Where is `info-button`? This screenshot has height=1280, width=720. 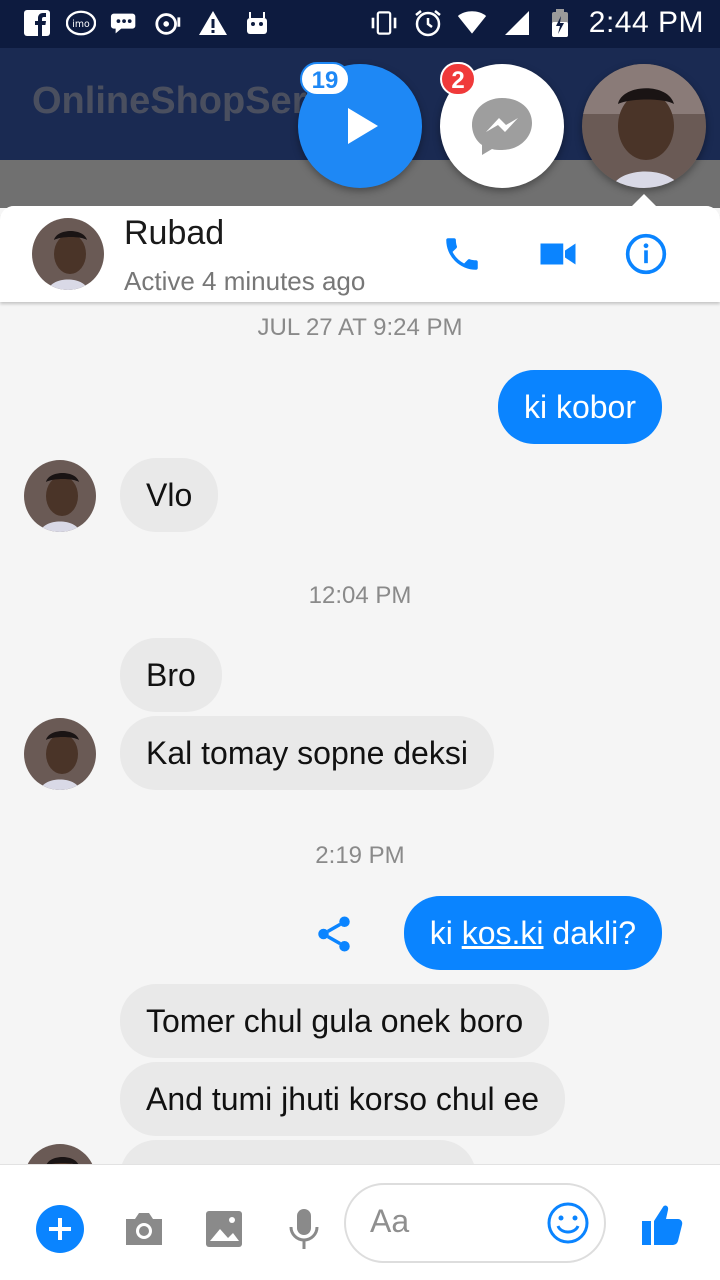 info-button is located at coordinates (646, 254).